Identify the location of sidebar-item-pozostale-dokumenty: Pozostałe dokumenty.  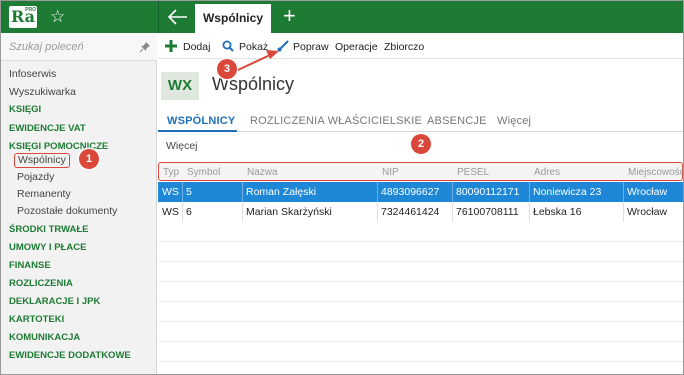
(67, 211).